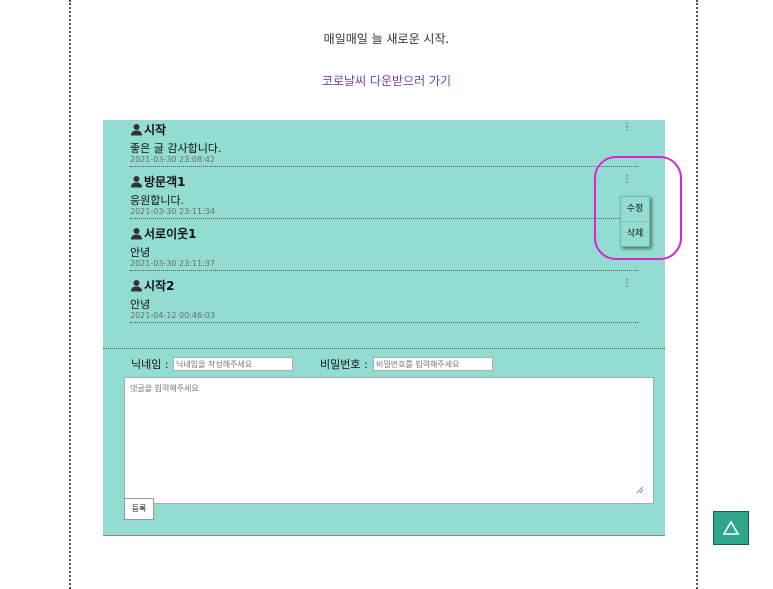  What do you see at coordinates (165, 182) in the screenshot?
I see `comment-author-name: 방문객1` at bounding box center [165, 182].